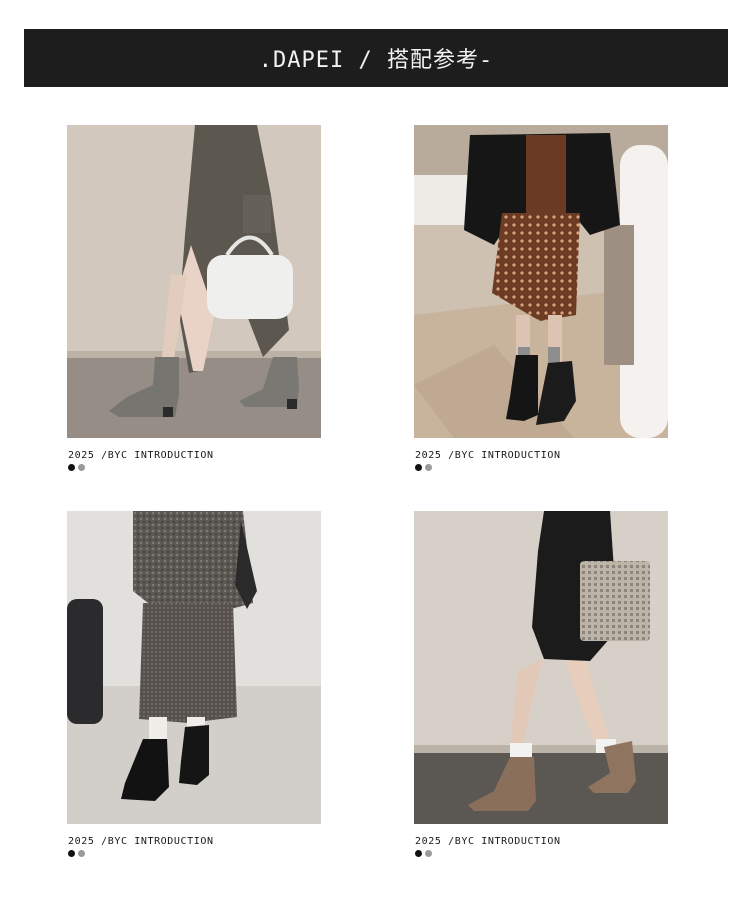 The height and width of the screenshot is (907, 750). I want to click on header-banner: .DAPEI / 搭配参考-, so click(376, 58).